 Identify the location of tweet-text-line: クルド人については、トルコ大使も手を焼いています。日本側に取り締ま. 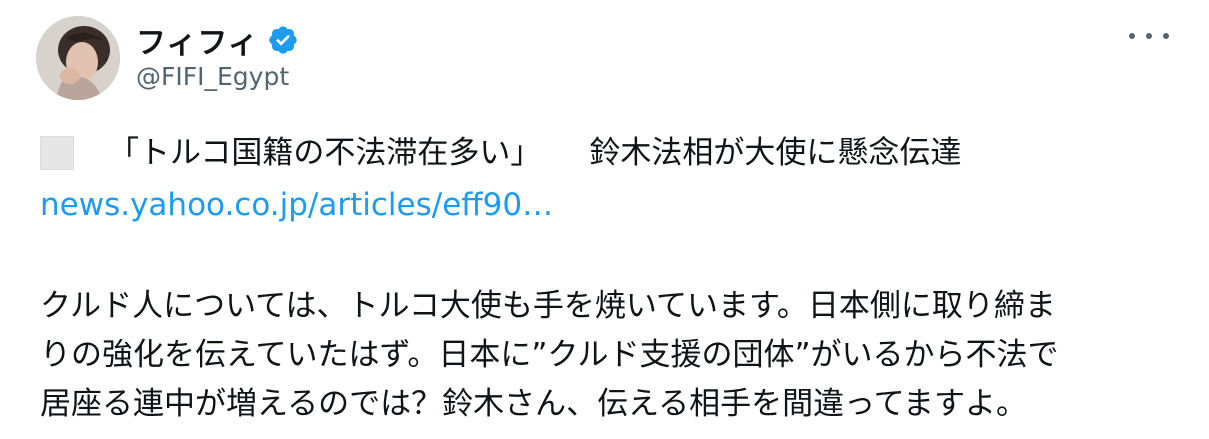
(548, 306).